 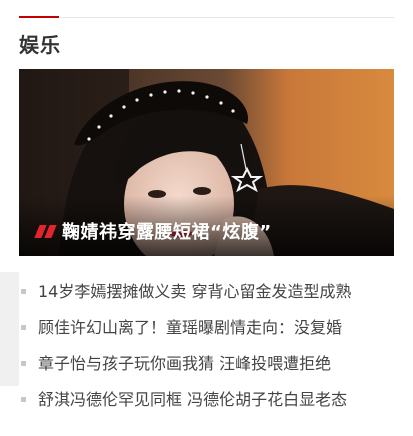 I want to click on news-link: 顾佳许幻山离了！童瑶曝剧情走向：没复婚, so click(x=190, y=327).